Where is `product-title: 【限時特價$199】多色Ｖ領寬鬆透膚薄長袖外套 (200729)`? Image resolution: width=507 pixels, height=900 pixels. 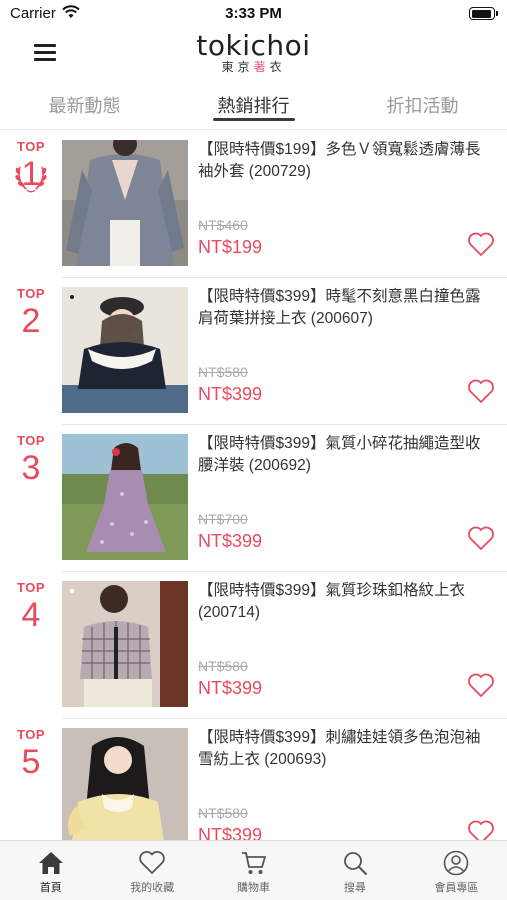
product-title: 【限時特價$199】多色Ｖ領寬鬆透膚薄長袖外套 (200729) is located at coordinates (346, 161).